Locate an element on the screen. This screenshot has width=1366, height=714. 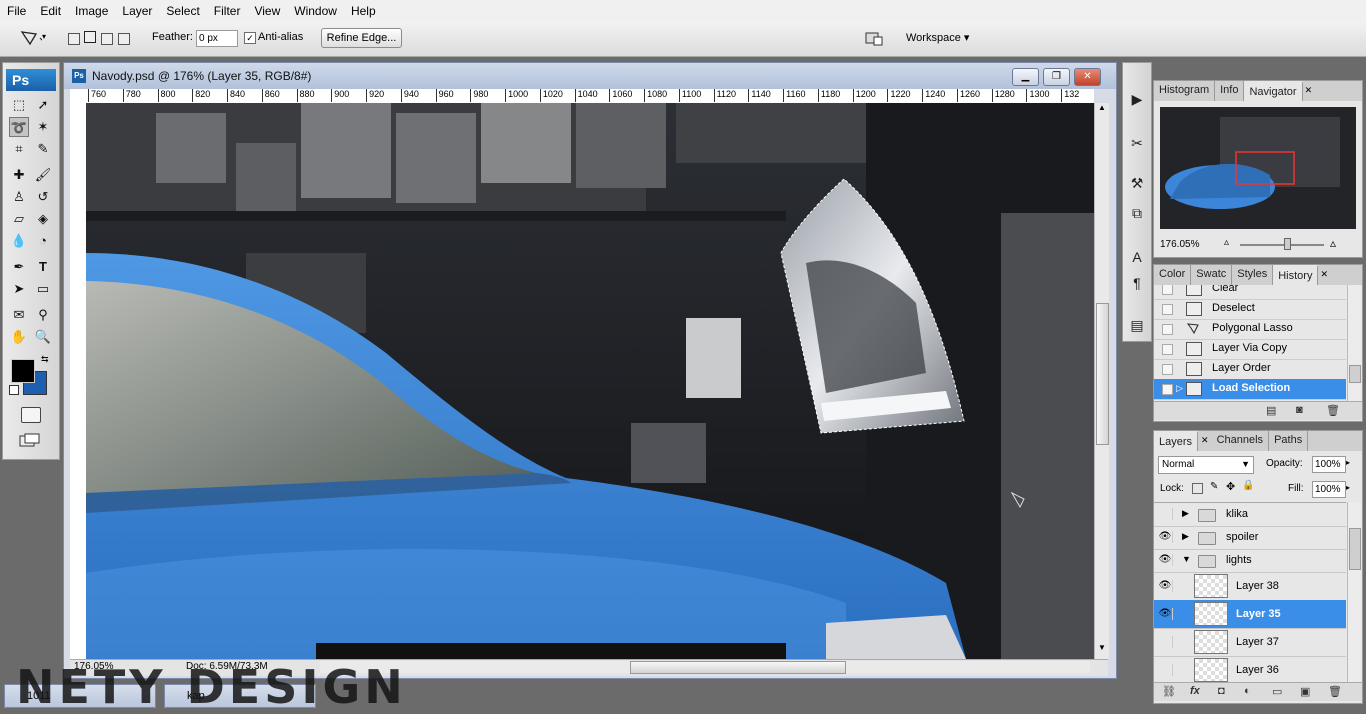
tool-presets-icon is located at coordinates (875, 38).